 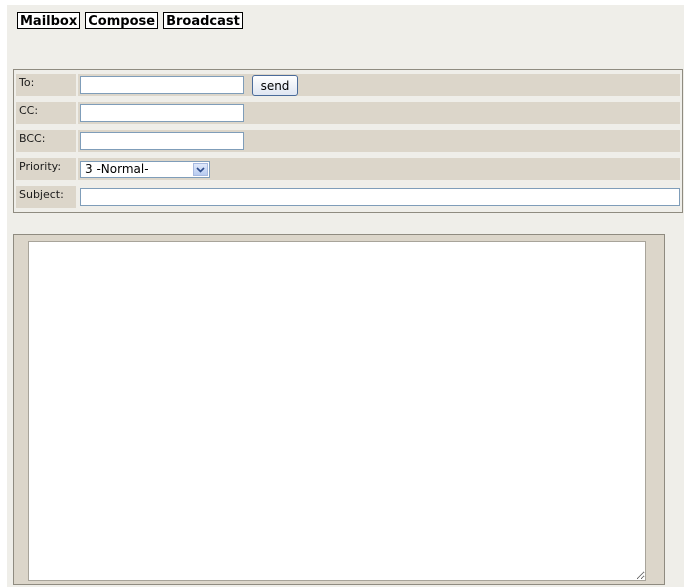 What do you see at coordinates (203, 20) in the screenshot?
I see `broadcast-button: Broadcast` at bounding box center [203, 20].